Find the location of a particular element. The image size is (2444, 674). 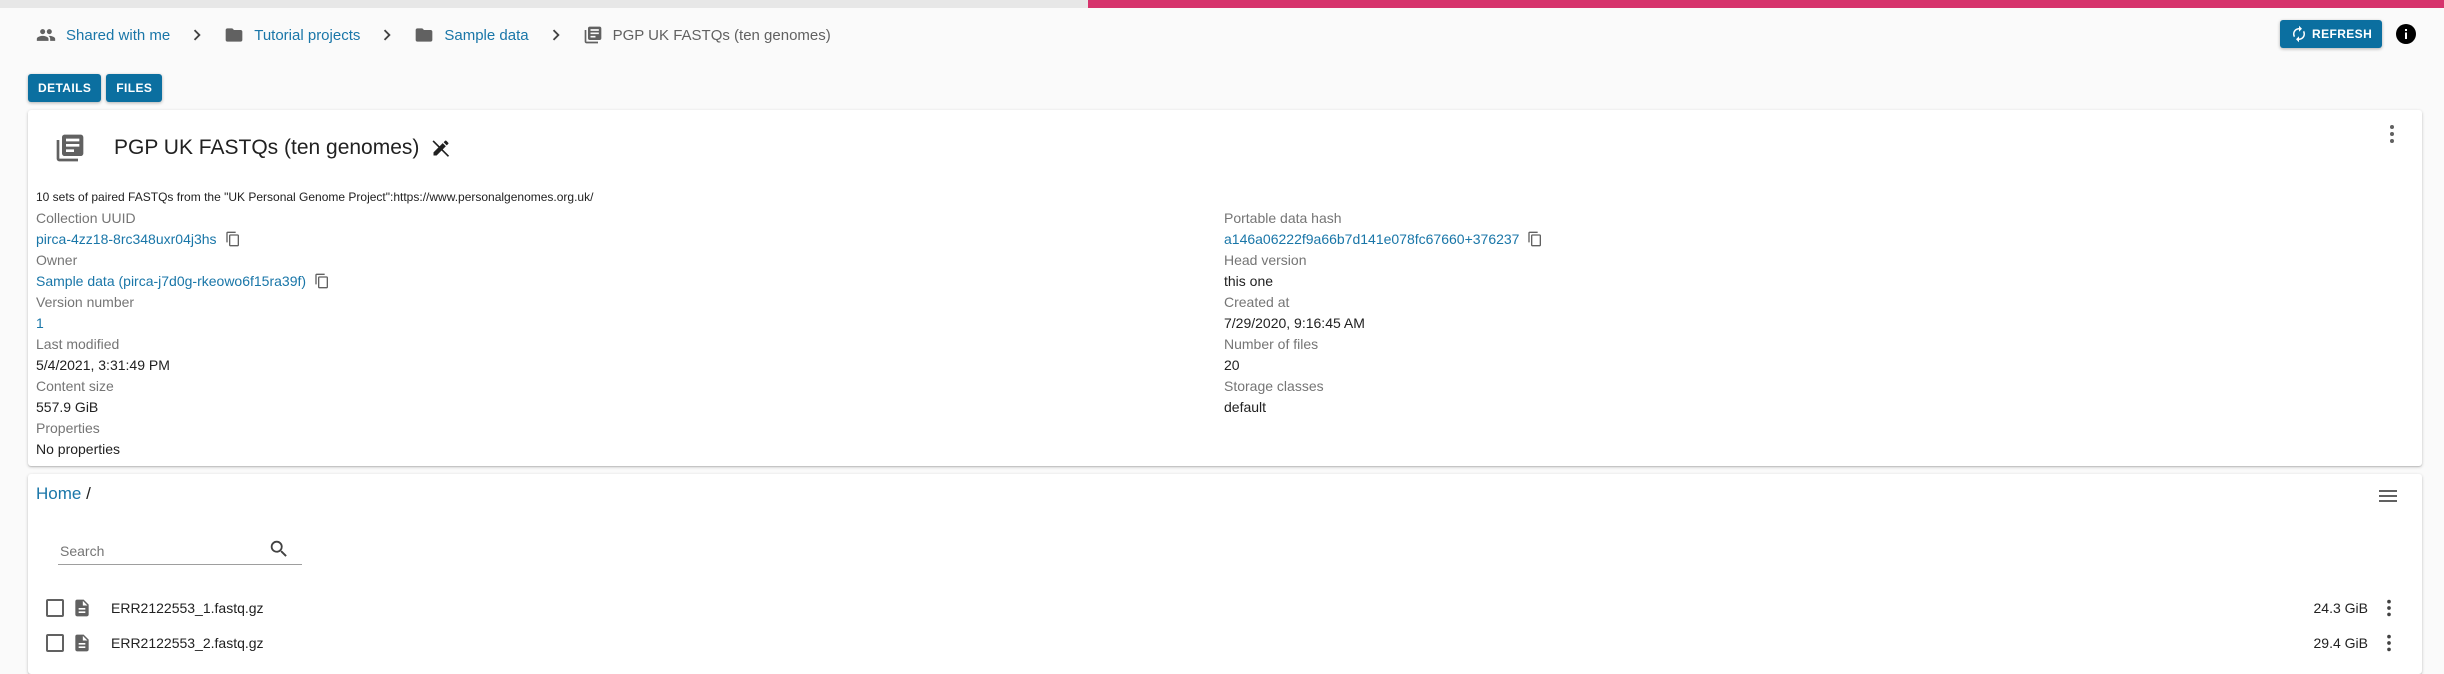

page-progress-bar is located at coordinates (1222, 4).